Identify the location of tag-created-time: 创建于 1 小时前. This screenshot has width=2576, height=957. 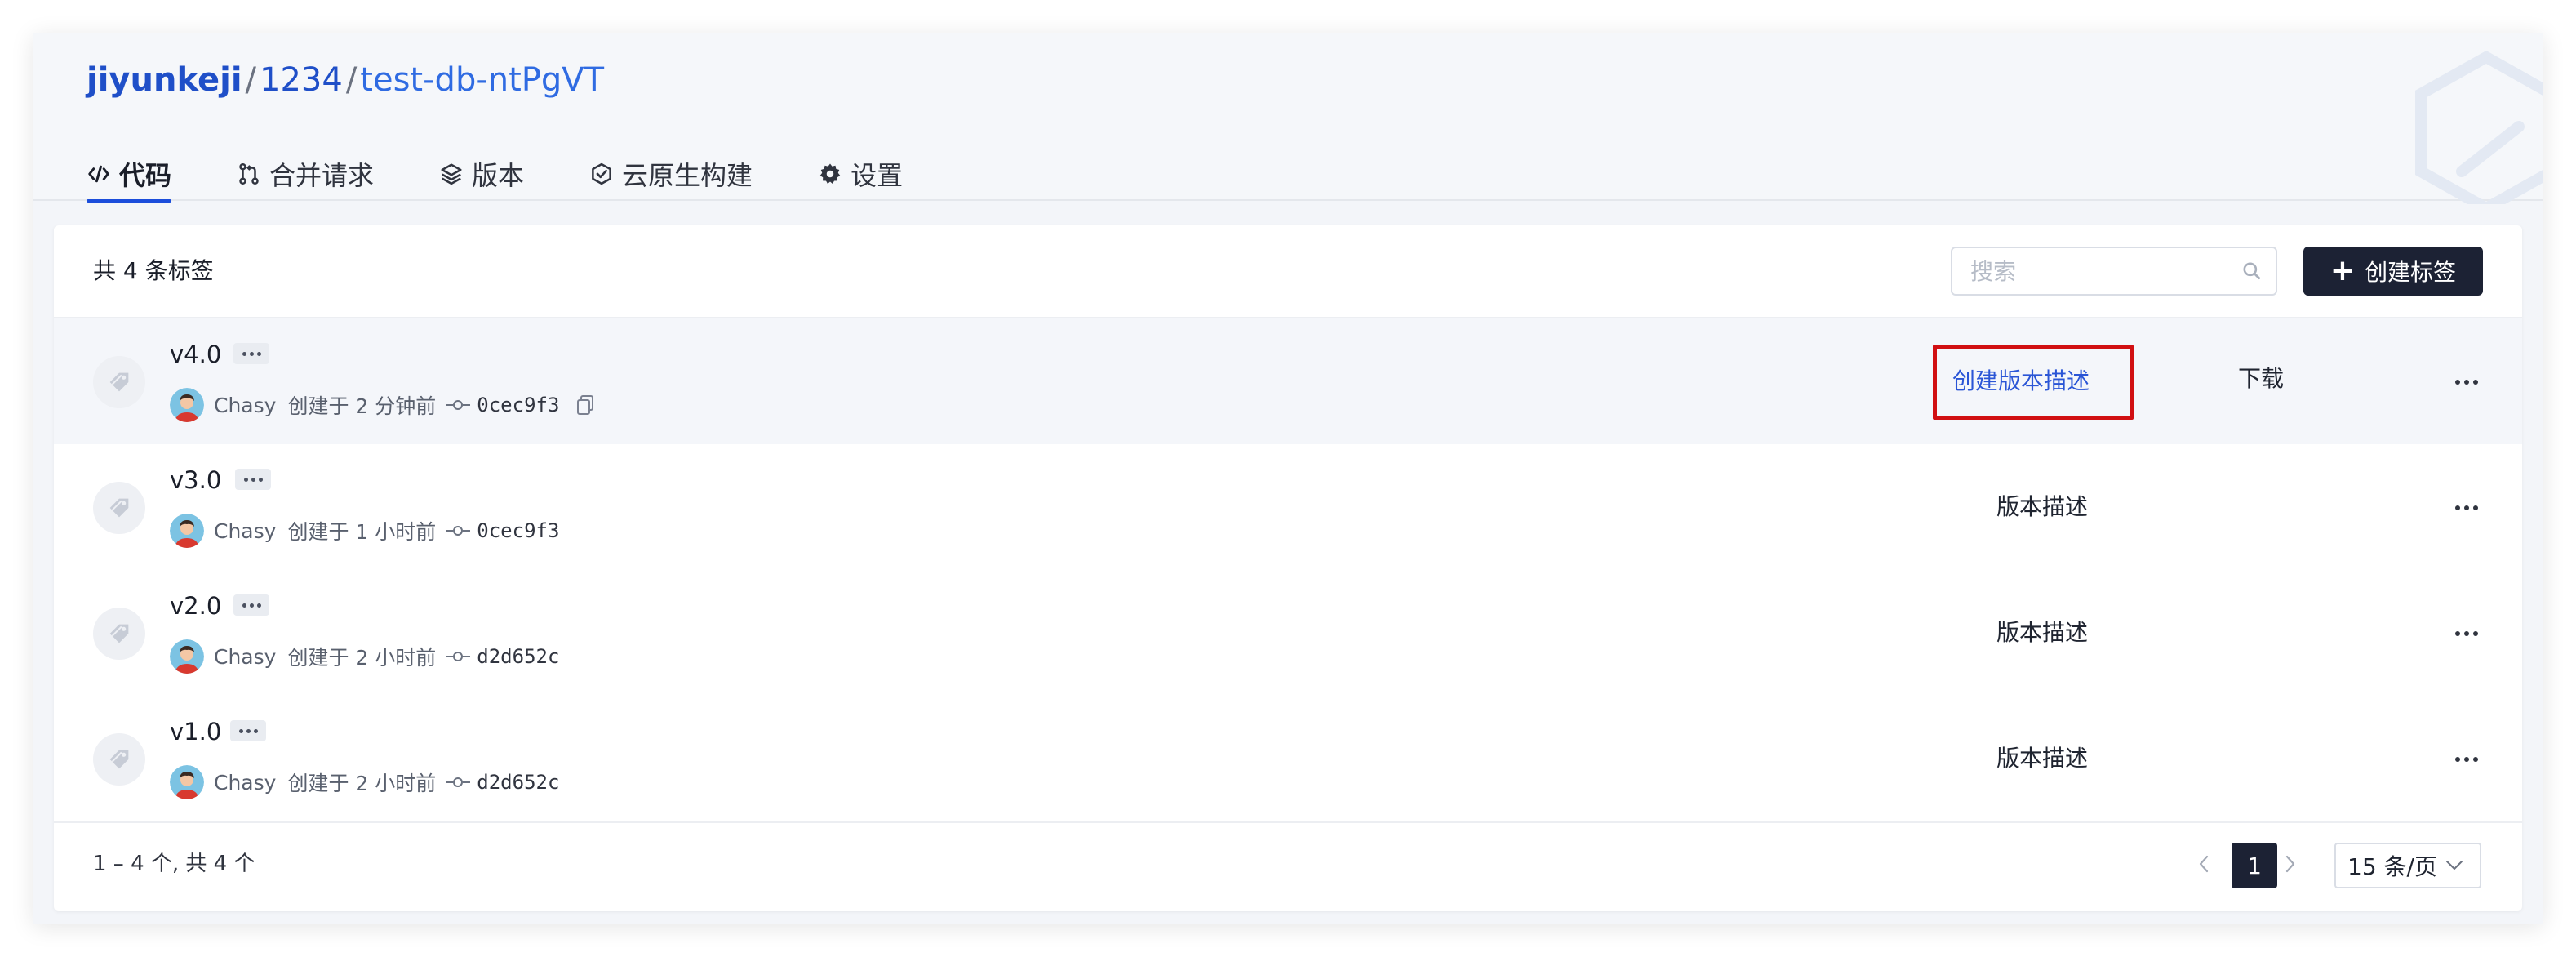
(362, 532).